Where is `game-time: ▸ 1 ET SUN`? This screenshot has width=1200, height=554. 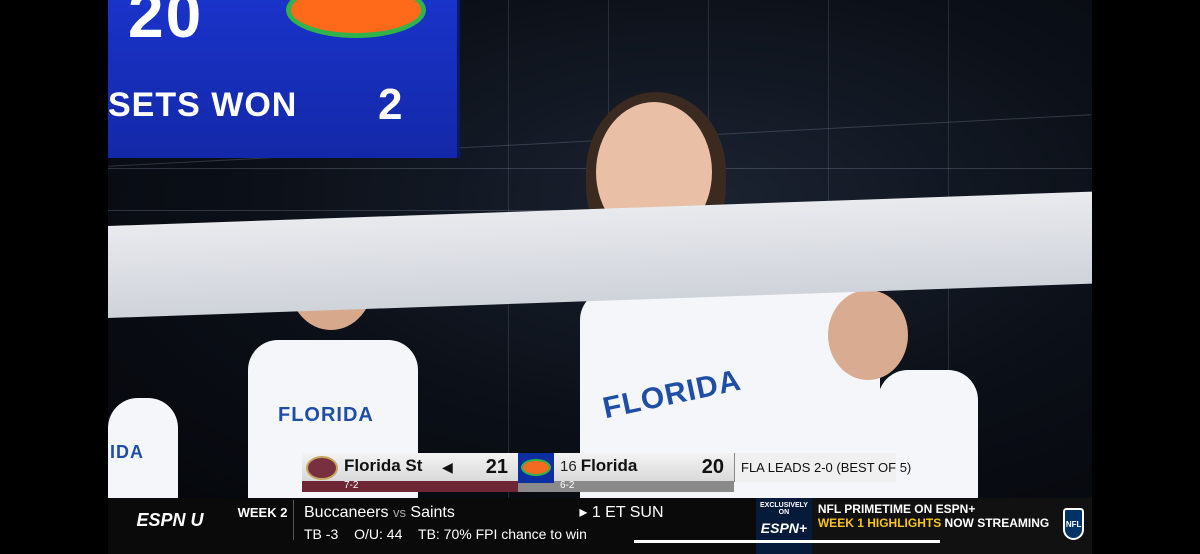 game-time: ▸ 1 ET SUN is located at coordinates (621, 512).